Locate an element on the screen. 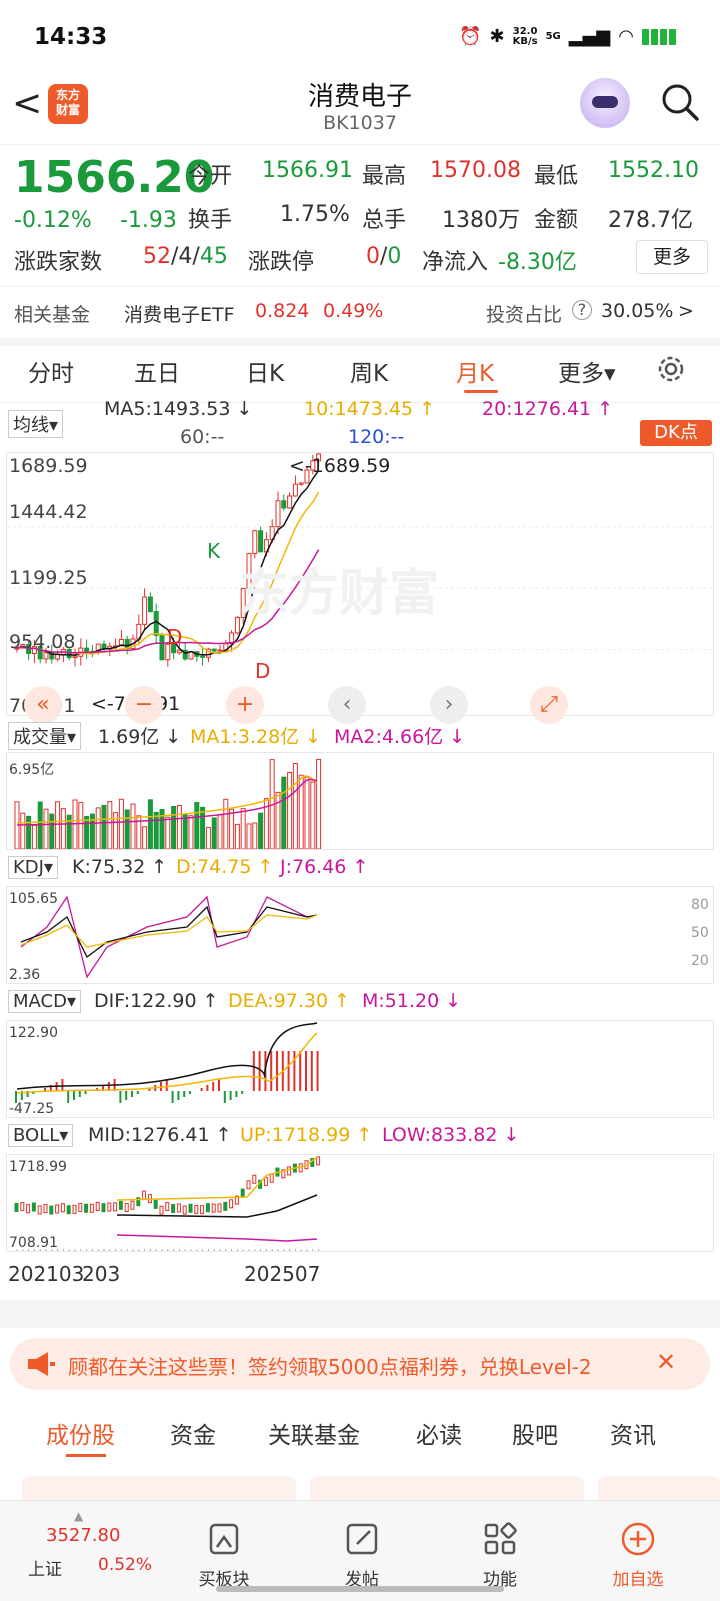  high-value: 1570.08 is located at coordinates (475, 170).